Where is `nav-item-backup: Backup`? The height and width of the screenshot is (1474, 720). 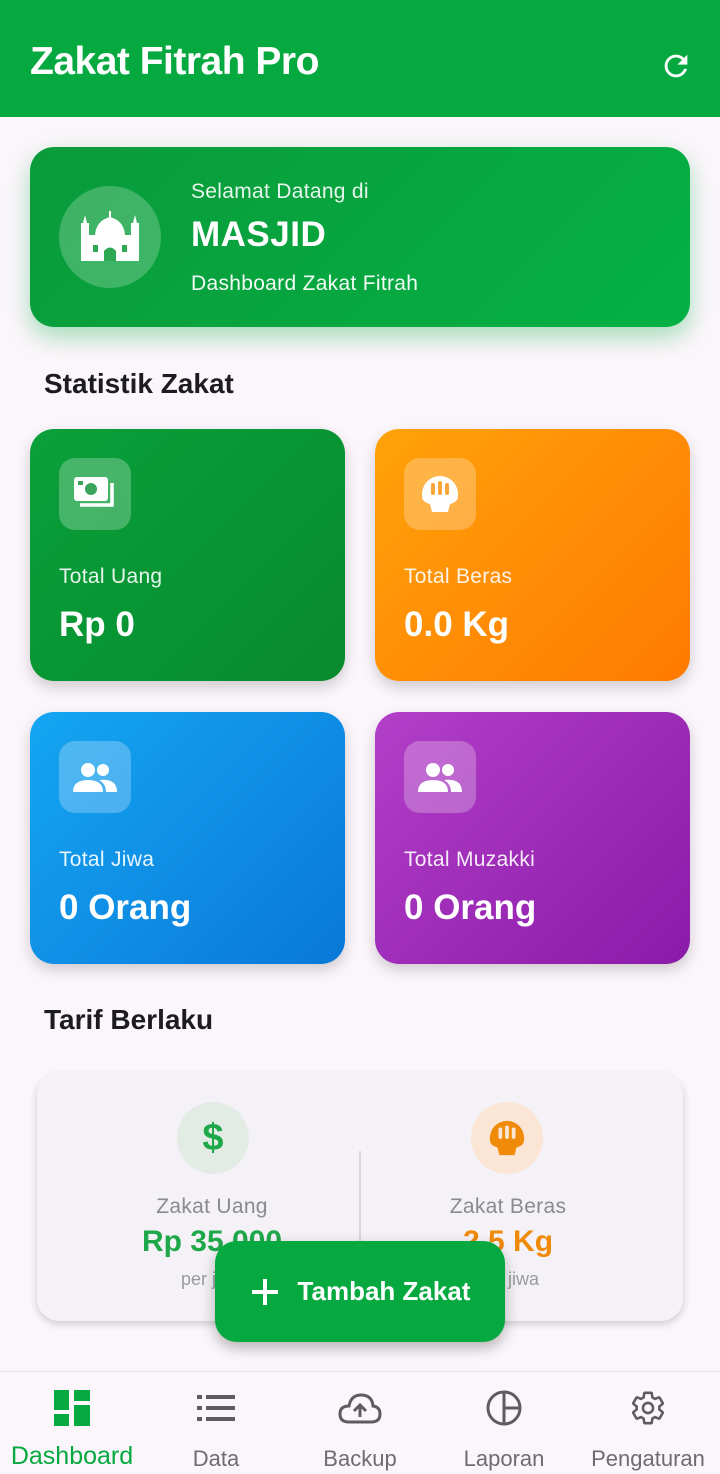 nav-item-backup: Backup is located at coordinates (360, 1423).